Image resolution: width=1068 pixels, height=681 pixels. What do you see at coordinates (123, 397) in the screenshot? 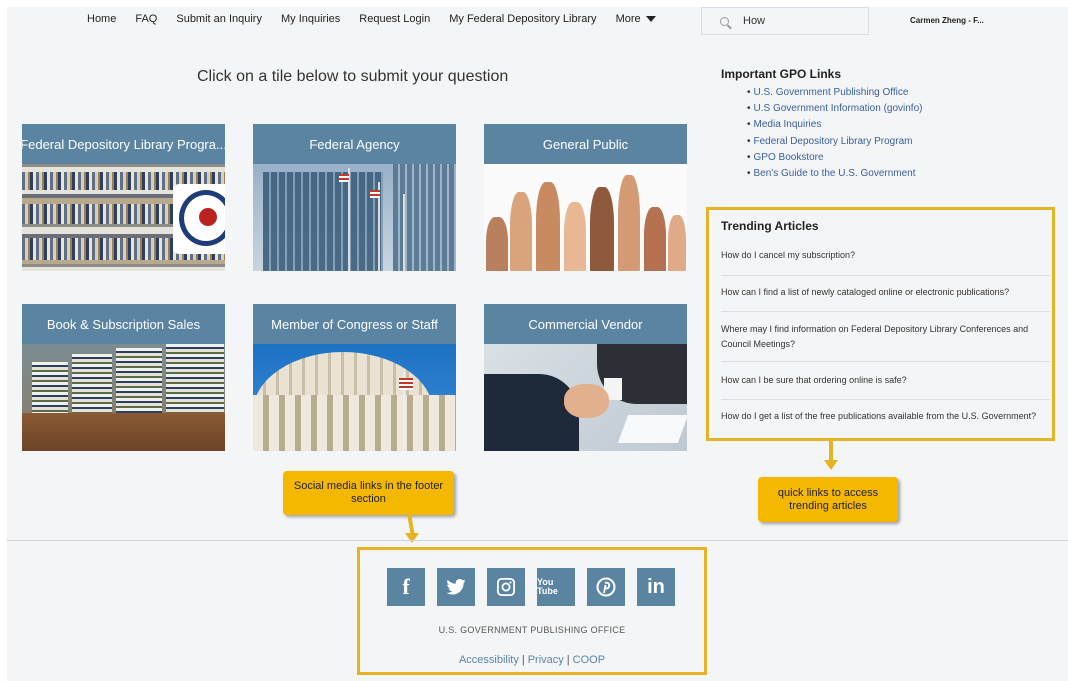
I see `book-stacks-image` at bounding box center [123, 397].